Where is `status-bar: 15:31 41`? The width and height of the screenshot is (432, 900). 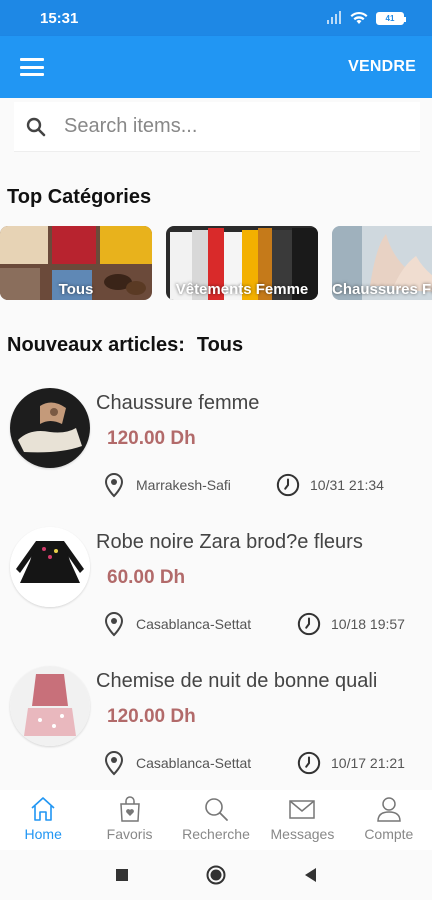 status-bar: 15:31 41 is located at coordinates (216, 18).